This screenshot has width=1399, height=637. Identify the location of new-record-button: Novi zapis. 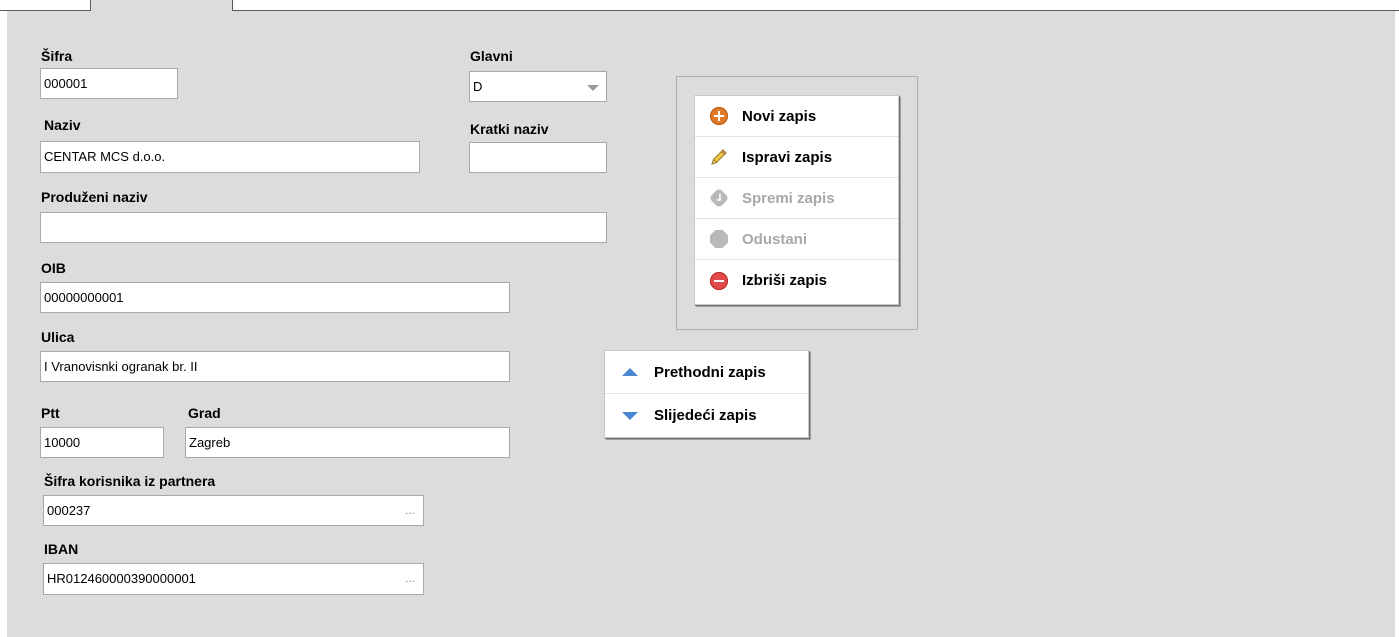
(796, 116).